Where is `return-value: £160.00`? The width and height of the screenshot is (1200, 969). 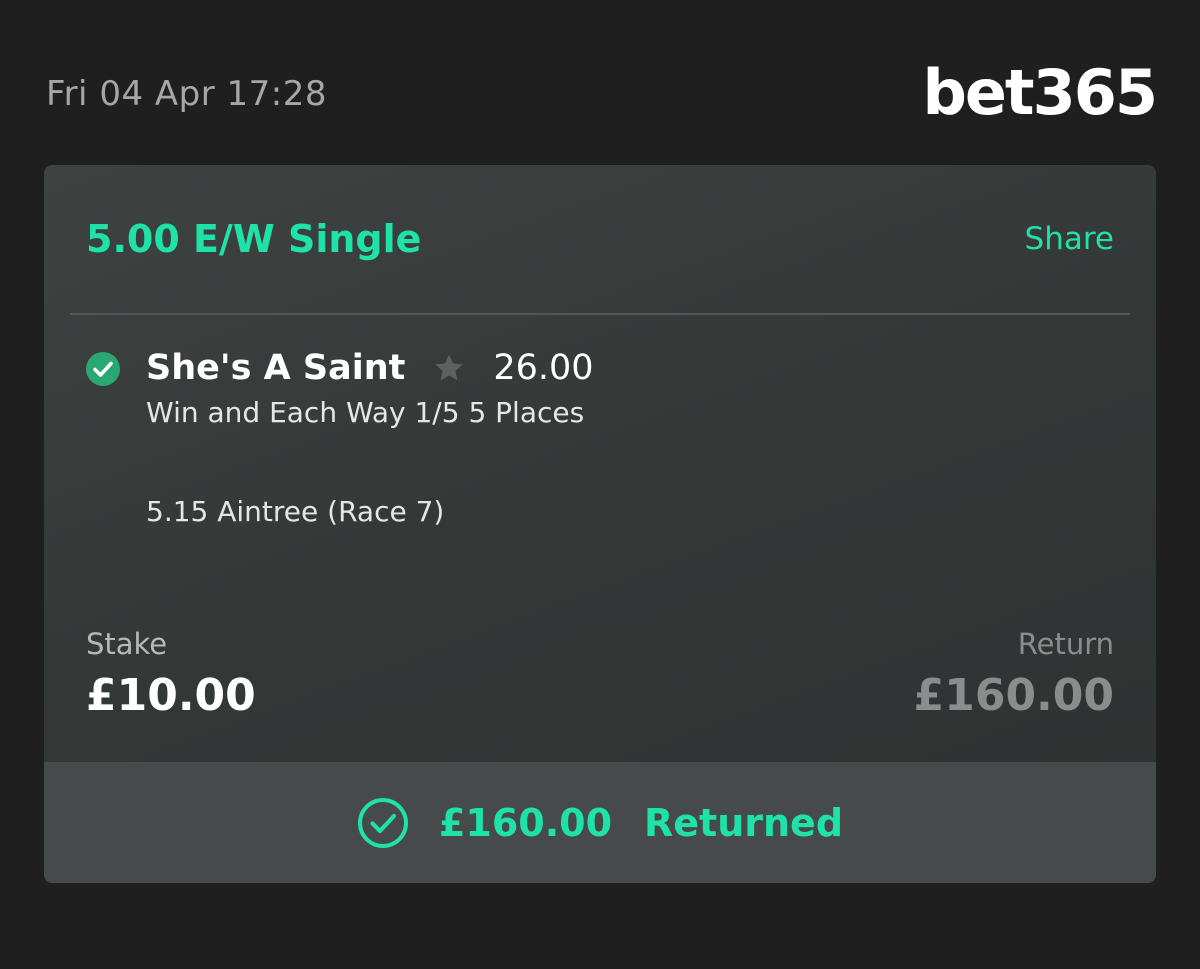
return-value: £160.00 is located at coordinates (1013, 695).